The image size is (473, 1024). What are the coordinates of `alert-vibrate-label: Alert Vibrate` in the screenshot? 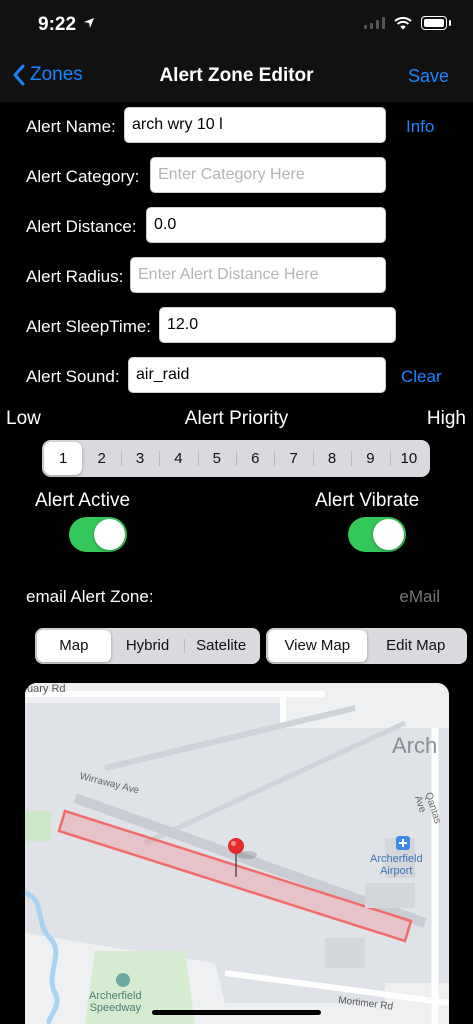 It's located at (367, 500).